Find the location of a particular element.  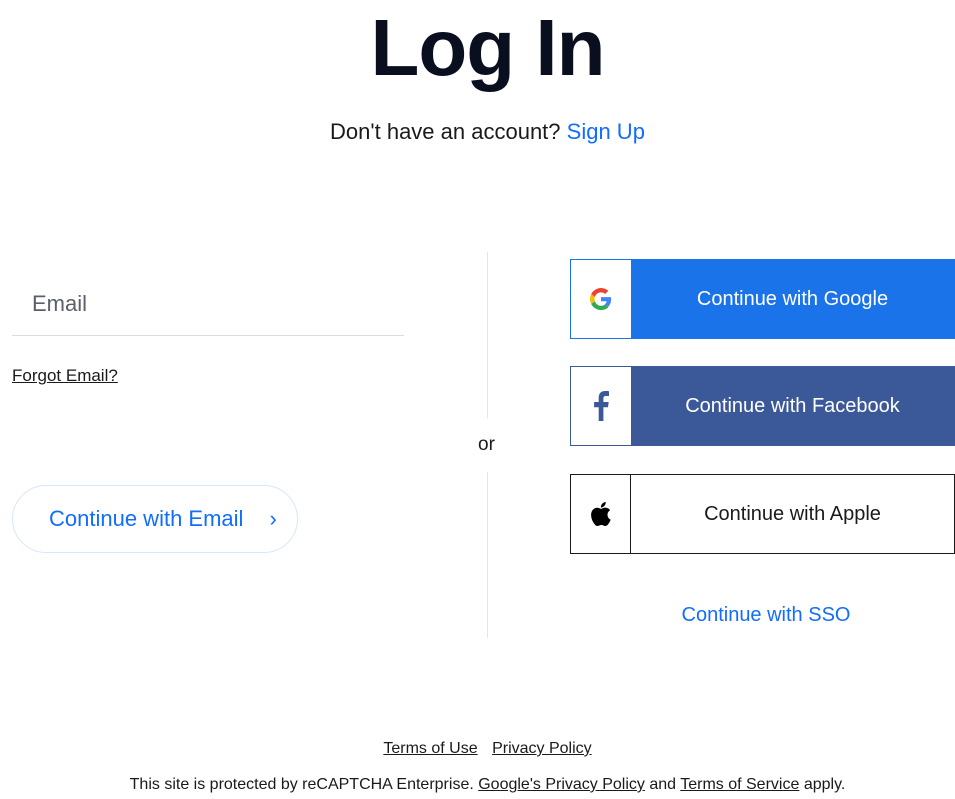

divider-line-top is located at coordinates (487, 335).